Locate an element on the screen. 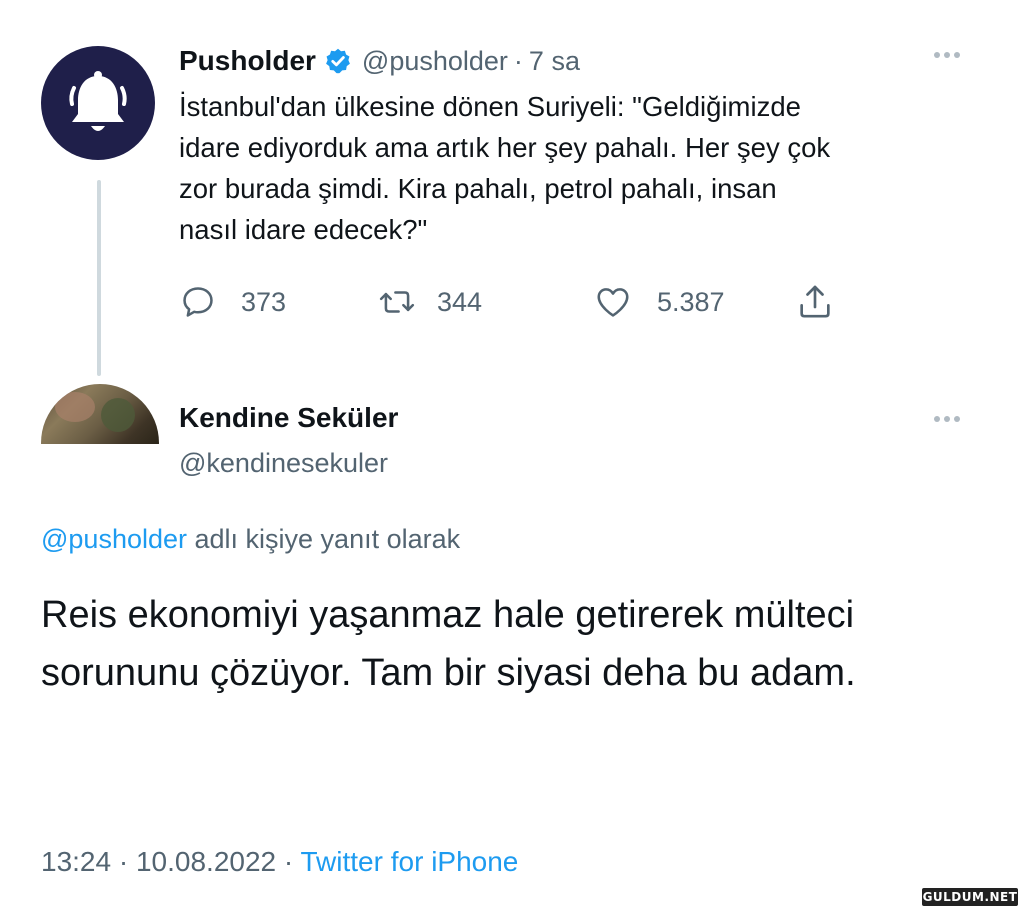  share-button is located at coordinates (815, 302).